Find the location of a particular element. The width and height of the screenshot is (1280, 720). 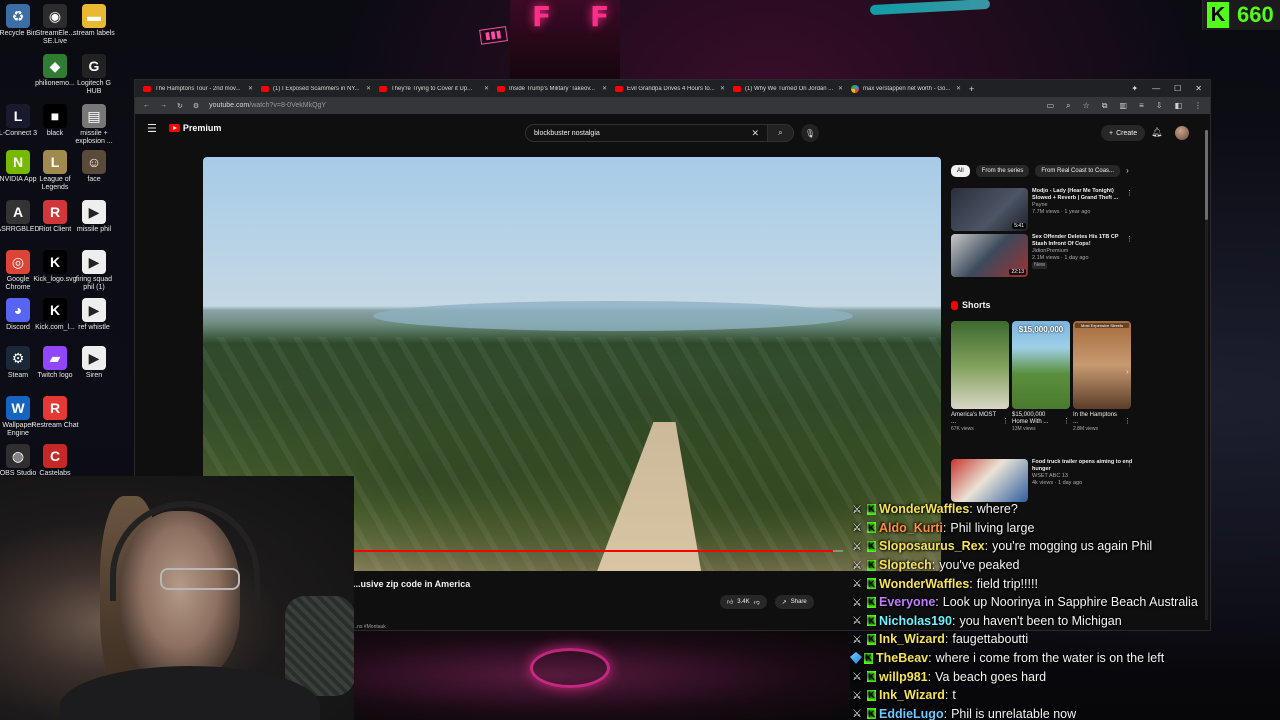

tools-icon: ◧ is located at coordinates (1178, 106).